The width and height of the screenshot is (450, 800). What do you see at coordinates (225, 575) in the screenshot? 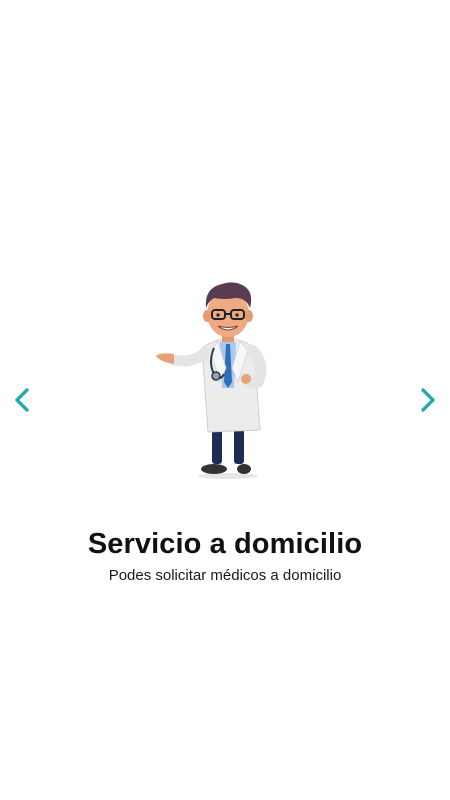
I see `slide-subtitle: Podes solicitar médicos a domicilio` at bounding box center [225, 575].